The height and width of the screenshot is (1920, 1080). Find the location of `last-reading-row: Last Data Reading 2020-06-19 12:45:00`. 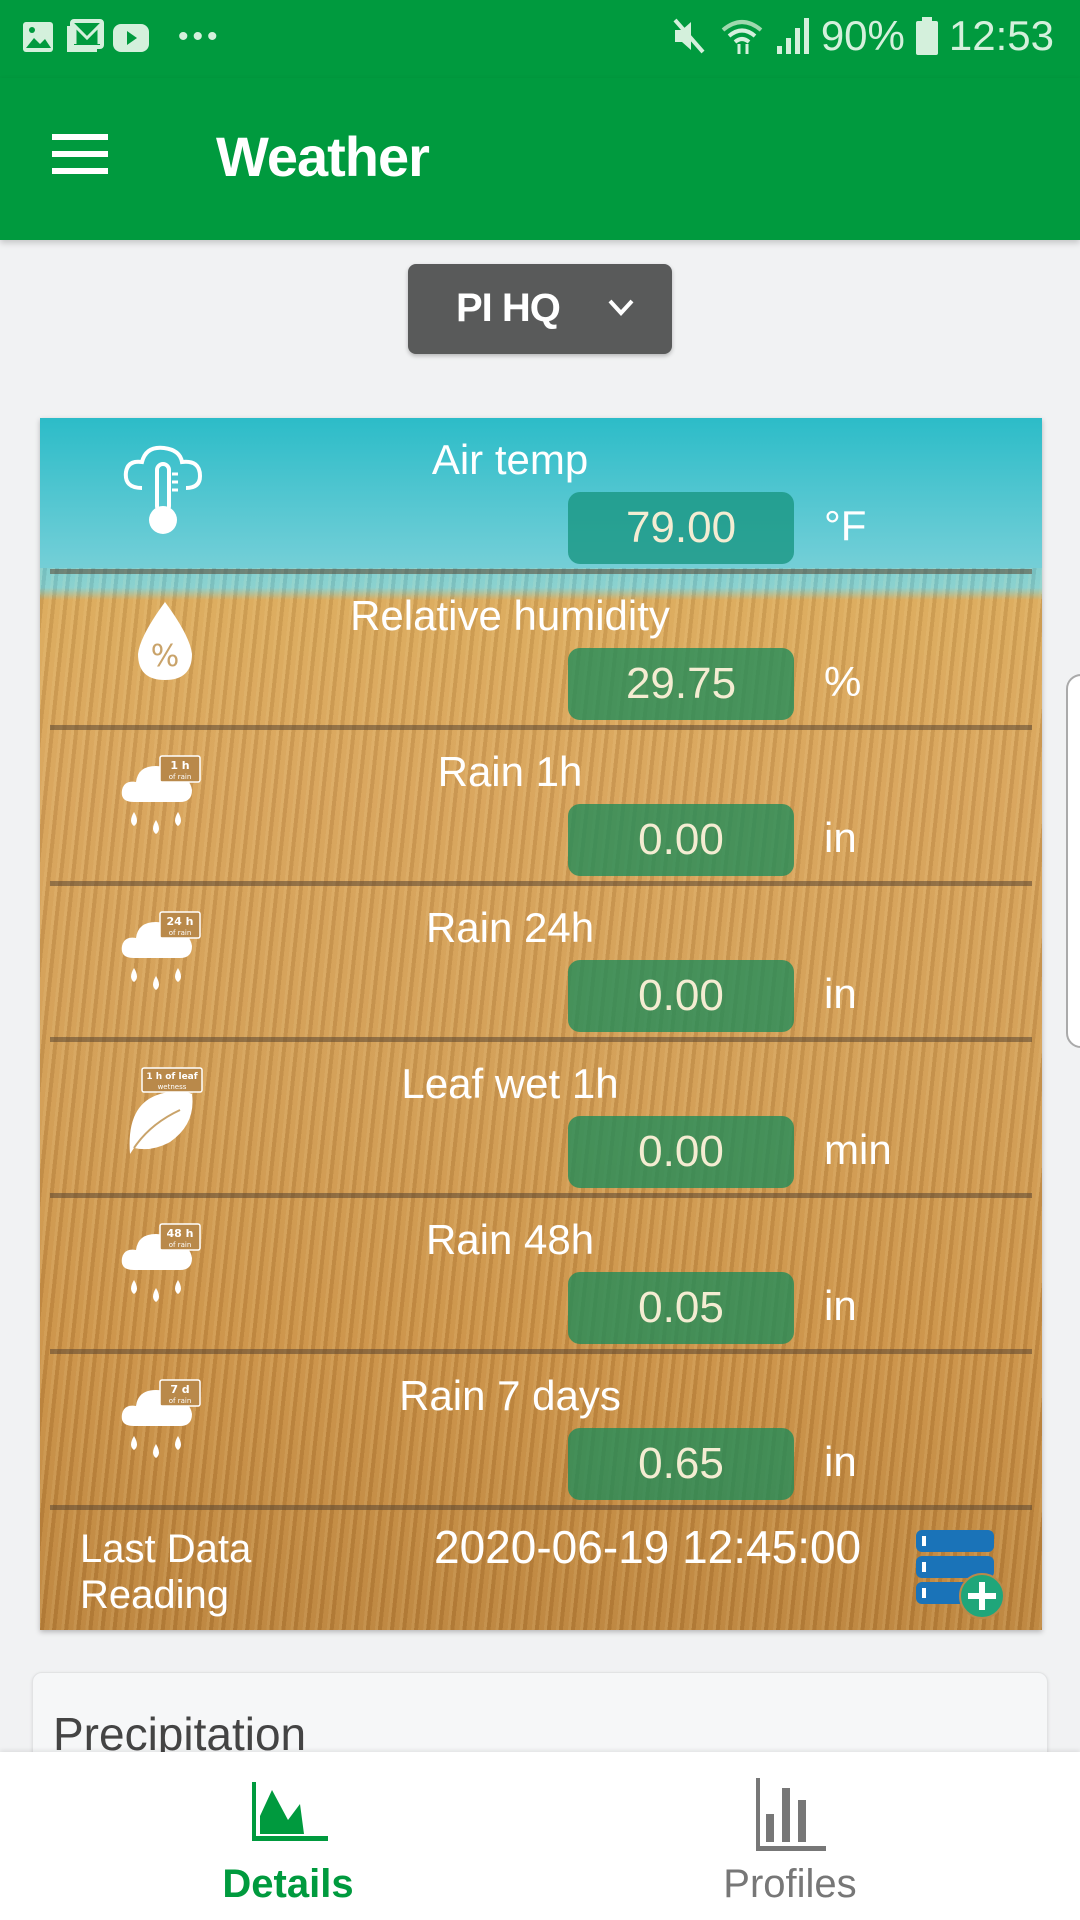

last-reading-row: Last Data Reading 2020-06-19 12:45:00 is located at coordinates (541, 1570).